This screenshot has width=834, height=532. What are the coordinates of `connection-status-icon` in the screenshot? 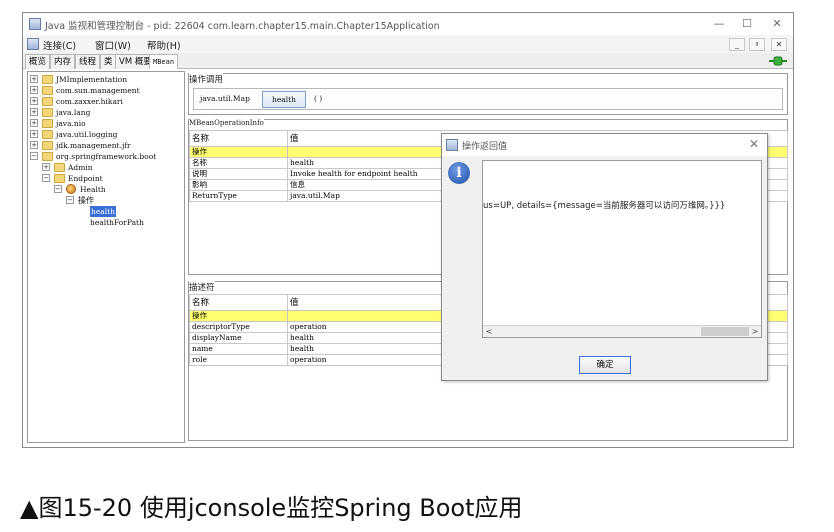 It's located at (778, 61).